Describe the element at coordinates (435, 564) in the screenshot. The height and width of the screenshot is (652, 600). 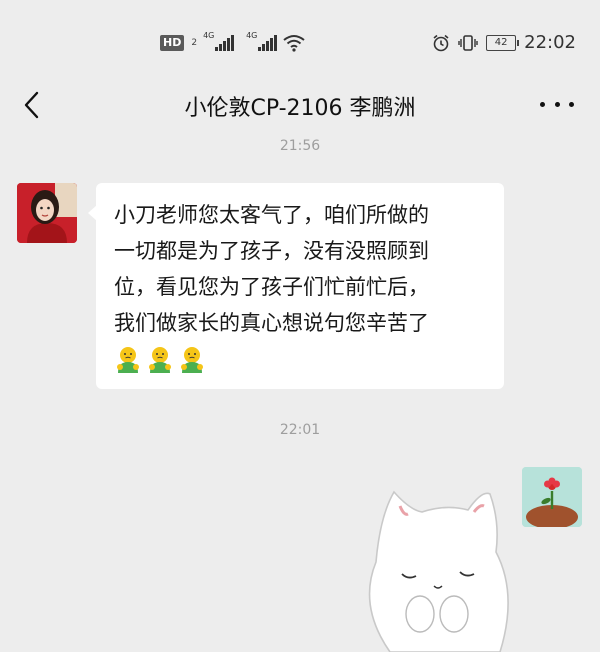
I see `white-cat-sticker` at that location.